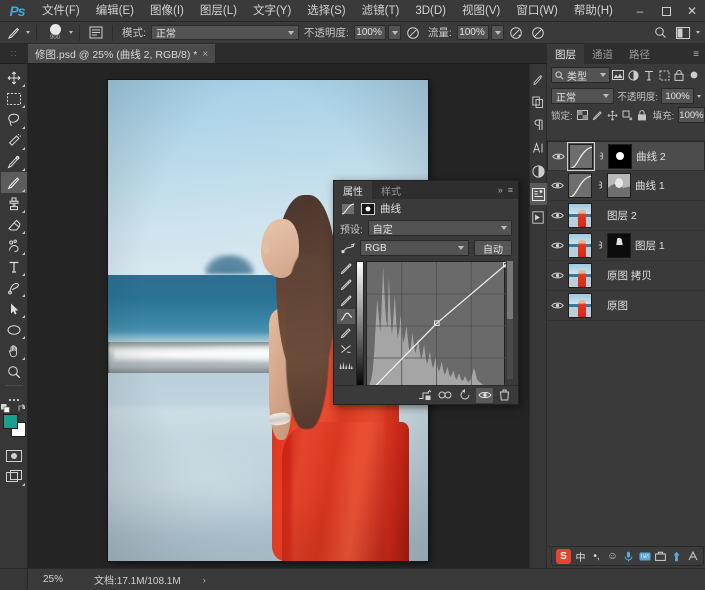 Image resolution: width=705 pixels, height=590 pixels. What do you see at coordinates (660, 556) in the screenshot?
I see `ime-toolbox-icon` at bounding box center [660, 556].